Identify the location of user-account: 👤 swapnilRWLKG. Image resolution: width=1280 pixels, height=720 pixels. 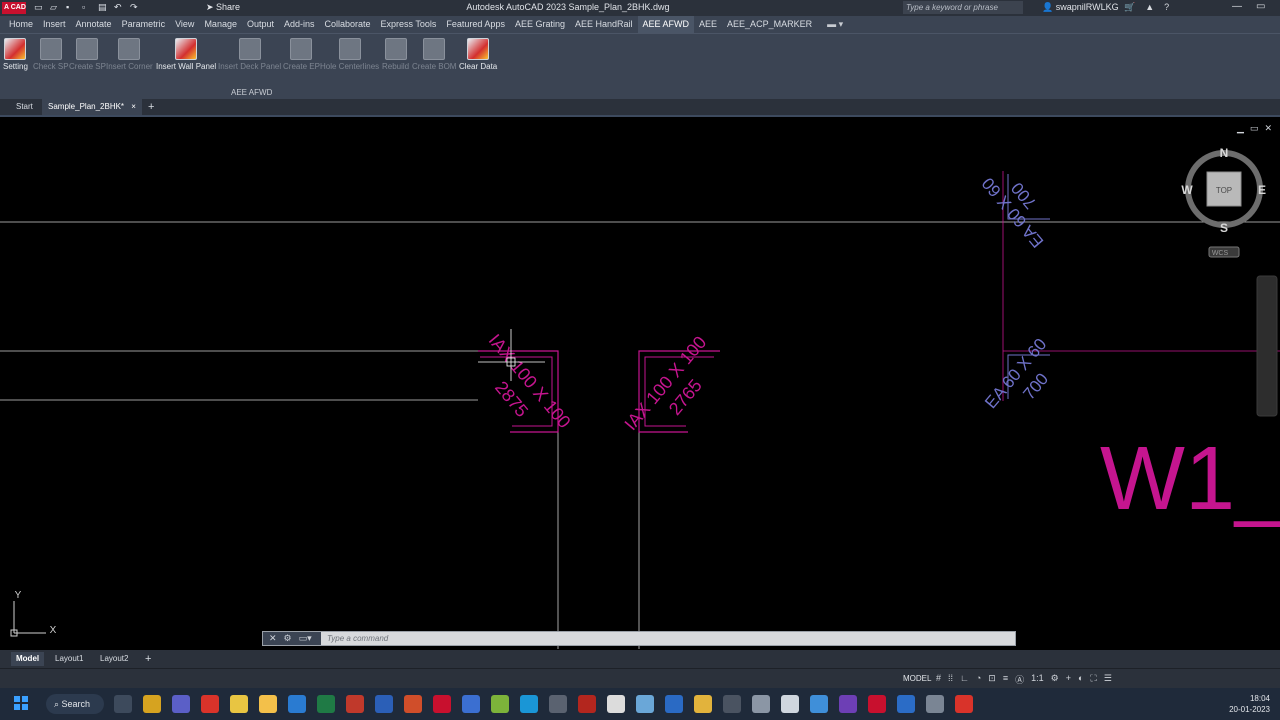
(1080, 7).